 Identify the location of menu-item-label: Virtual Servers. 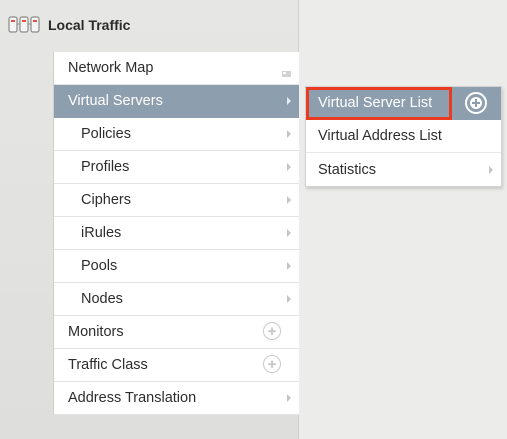
(115, 101).